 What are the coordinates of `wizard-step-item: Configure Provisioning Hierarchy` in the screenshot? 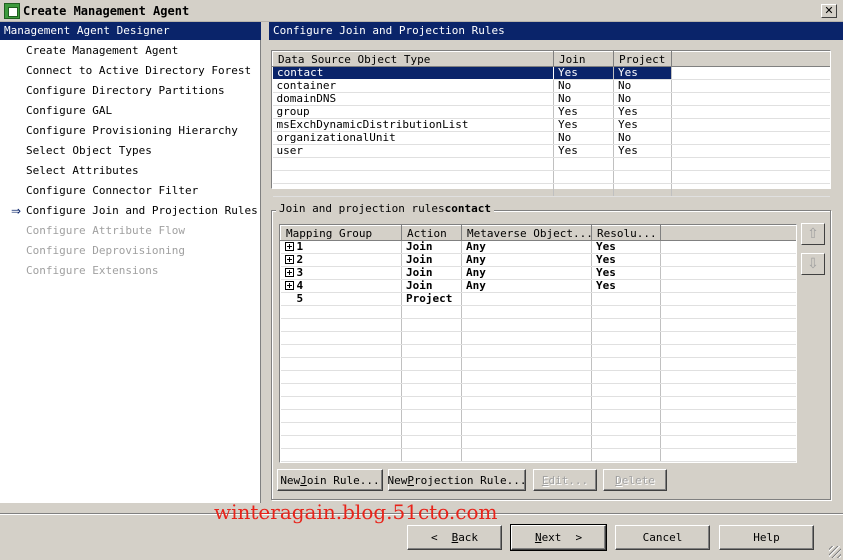 It's located at (132, 131).